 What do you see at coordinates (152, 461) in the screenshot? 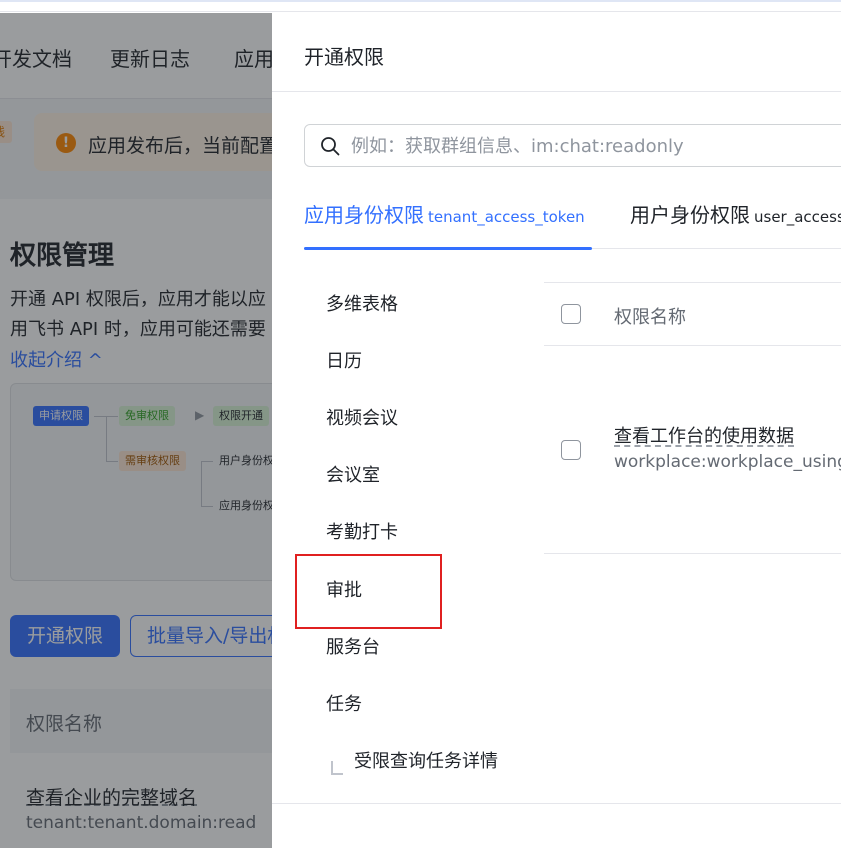
I see `flow-need-review-chip: 需审核权限` at bounding box center [152, 461].